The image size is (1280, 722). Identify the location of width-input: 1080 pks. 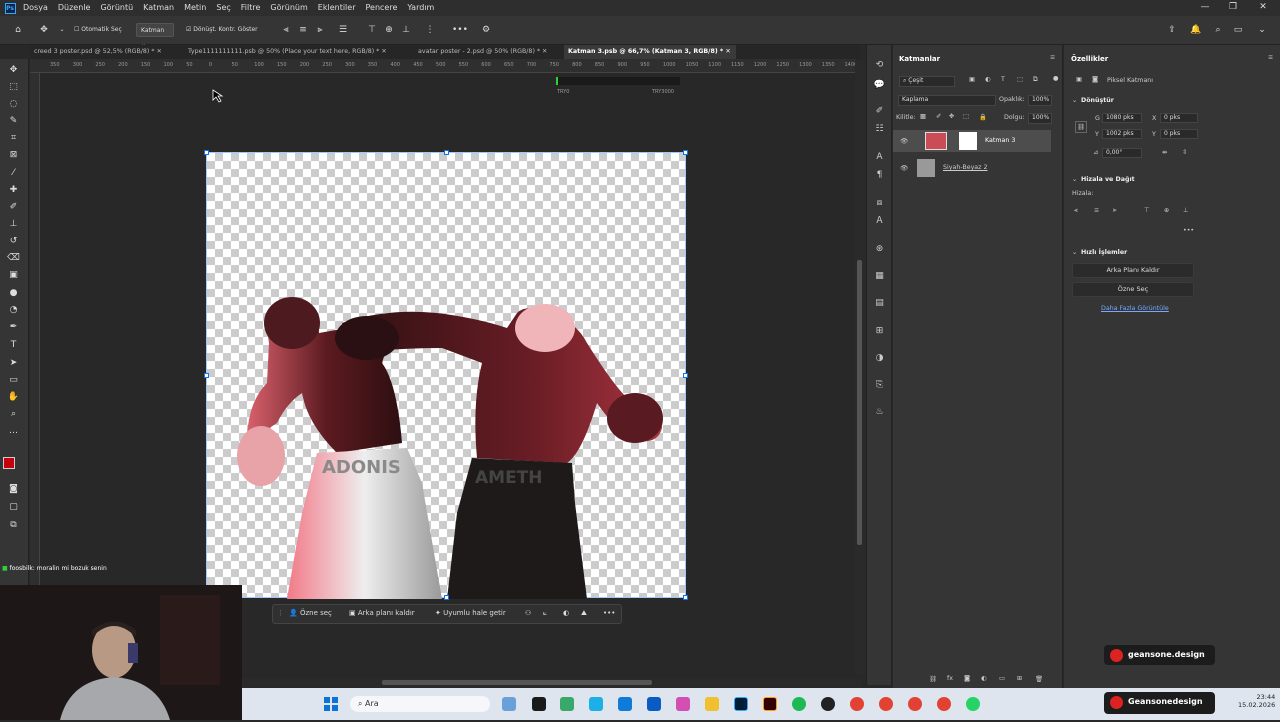
(1122, 118).